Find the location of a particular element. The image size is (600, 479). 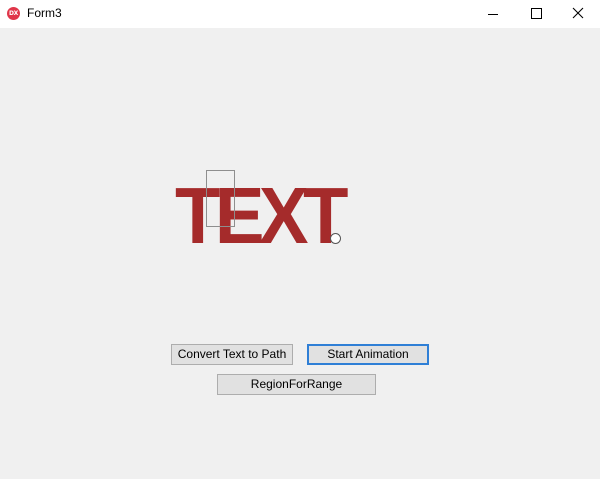

window-title: Form3 is located at coordinates (44, 13).